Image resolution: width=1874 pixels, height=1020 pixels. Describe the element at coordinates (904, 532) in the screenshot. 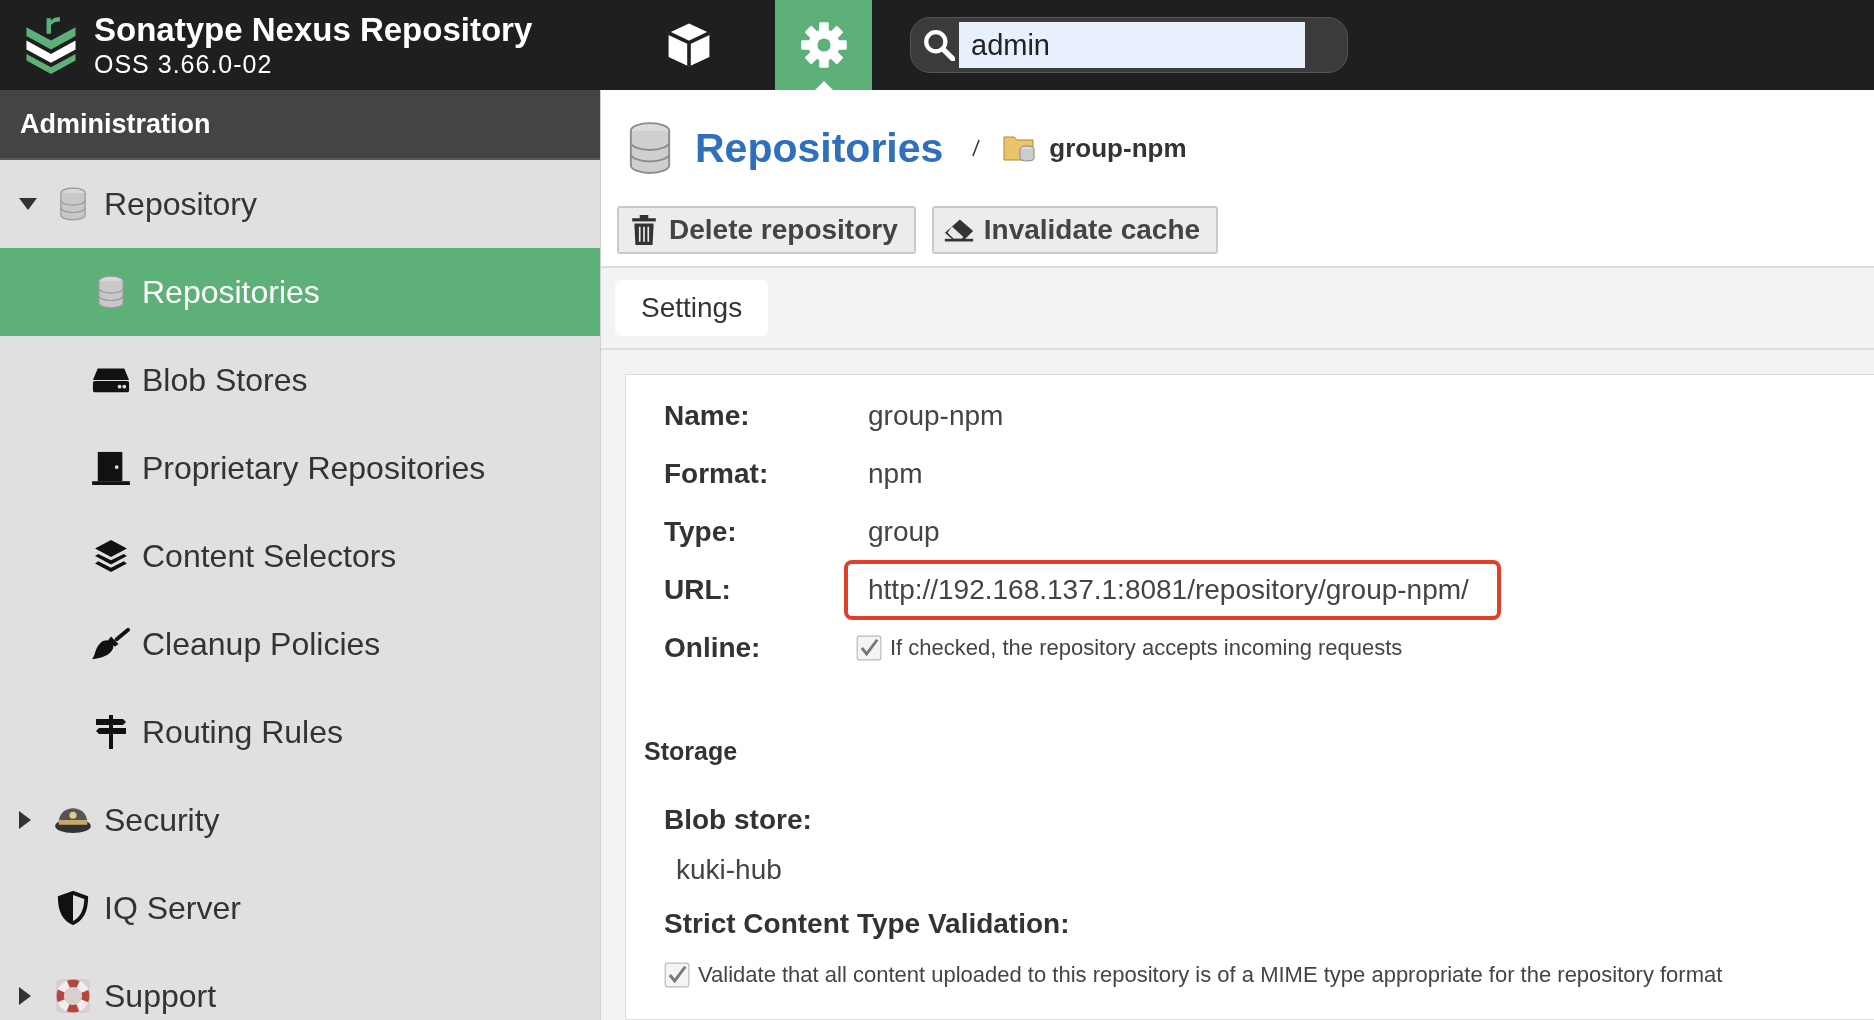

I see `field-value: group` at that location.